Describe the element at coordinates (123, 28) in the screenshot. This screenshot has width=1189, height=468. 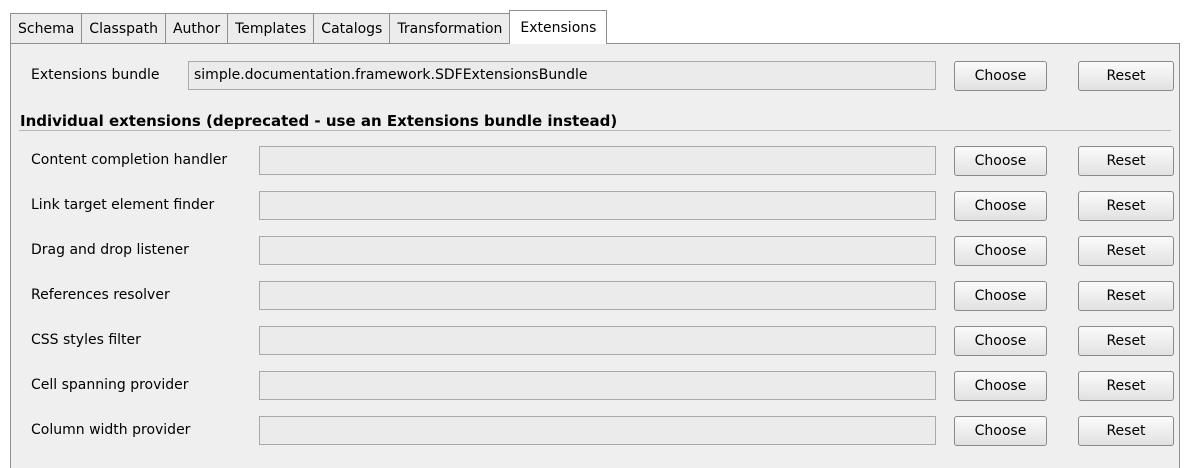
I see `tab-classpath: Classpath` at that location.